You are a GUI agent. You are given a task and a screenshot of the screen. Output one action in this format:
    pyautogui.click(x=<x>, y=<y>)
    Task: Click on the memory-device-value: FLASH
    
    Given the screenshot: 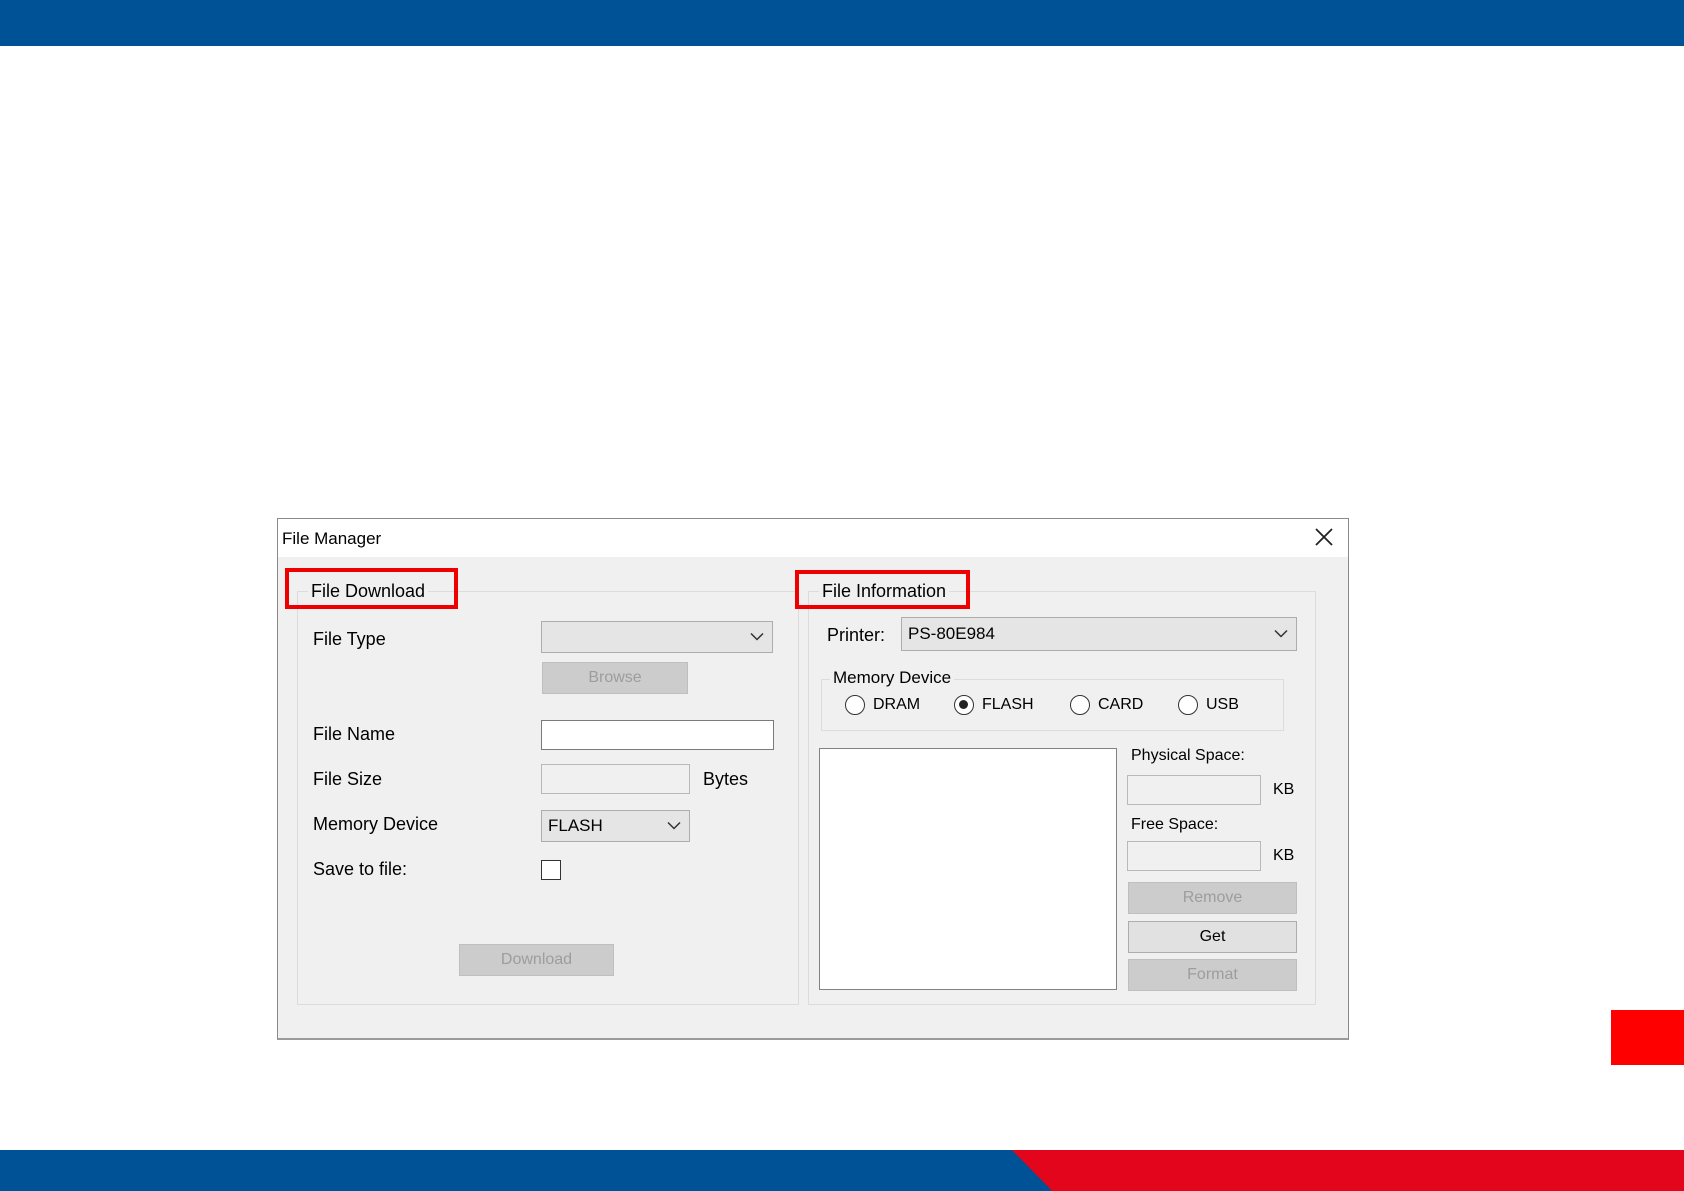 What is the action you would take?
    pyautogui.click(x=575, y=825)
    